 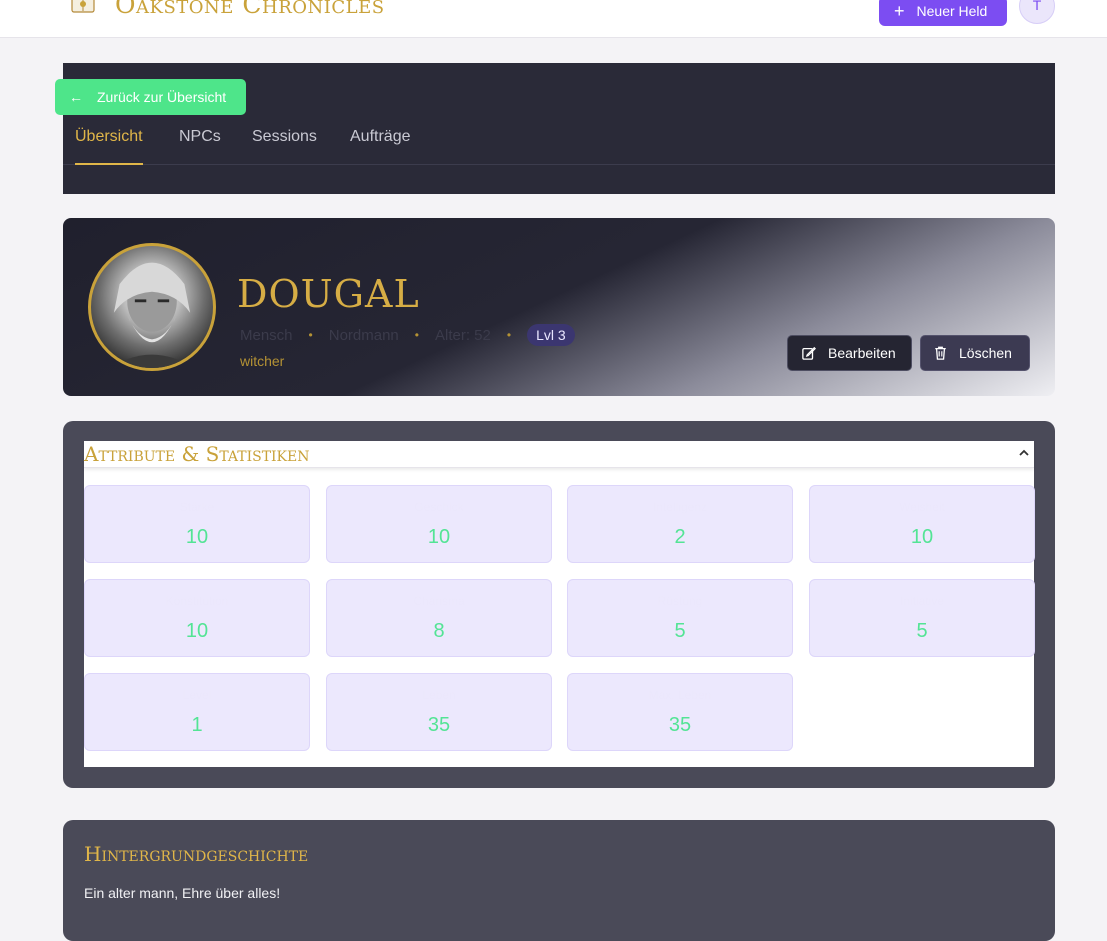 I want to click on stat-label: Intelligenz, so click(x=680, y=507).